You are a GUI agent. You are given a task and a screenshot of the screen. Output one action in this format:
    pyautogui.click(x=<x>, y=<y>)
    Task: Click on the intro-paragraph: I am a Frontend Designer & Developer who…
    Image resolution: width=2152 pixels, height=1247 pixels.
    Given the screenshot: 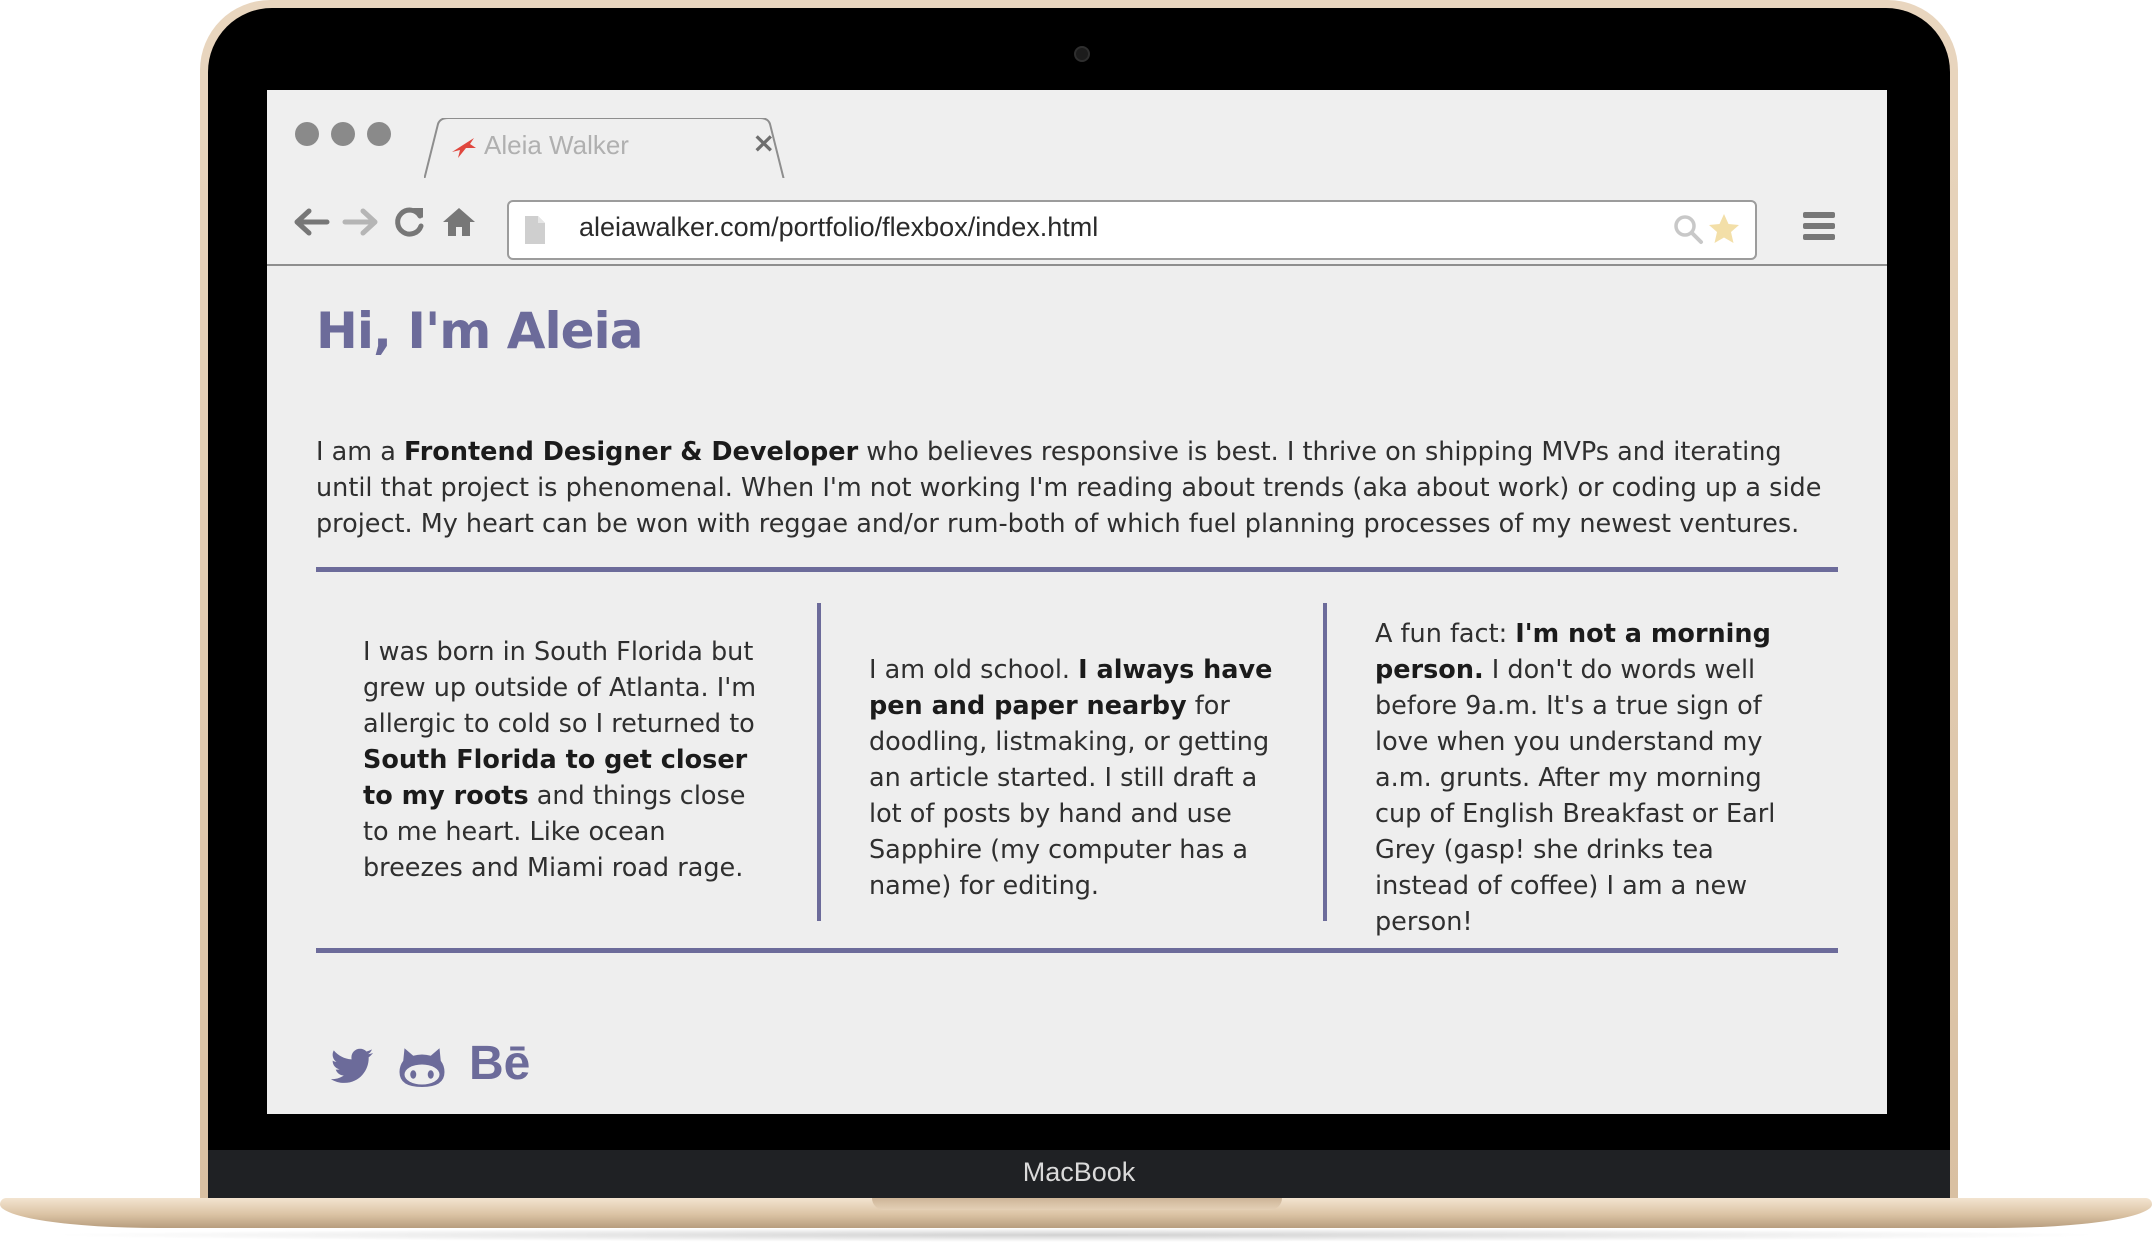 What is the action you would take?
    pyautogui.click(x=1069, y=488)
    